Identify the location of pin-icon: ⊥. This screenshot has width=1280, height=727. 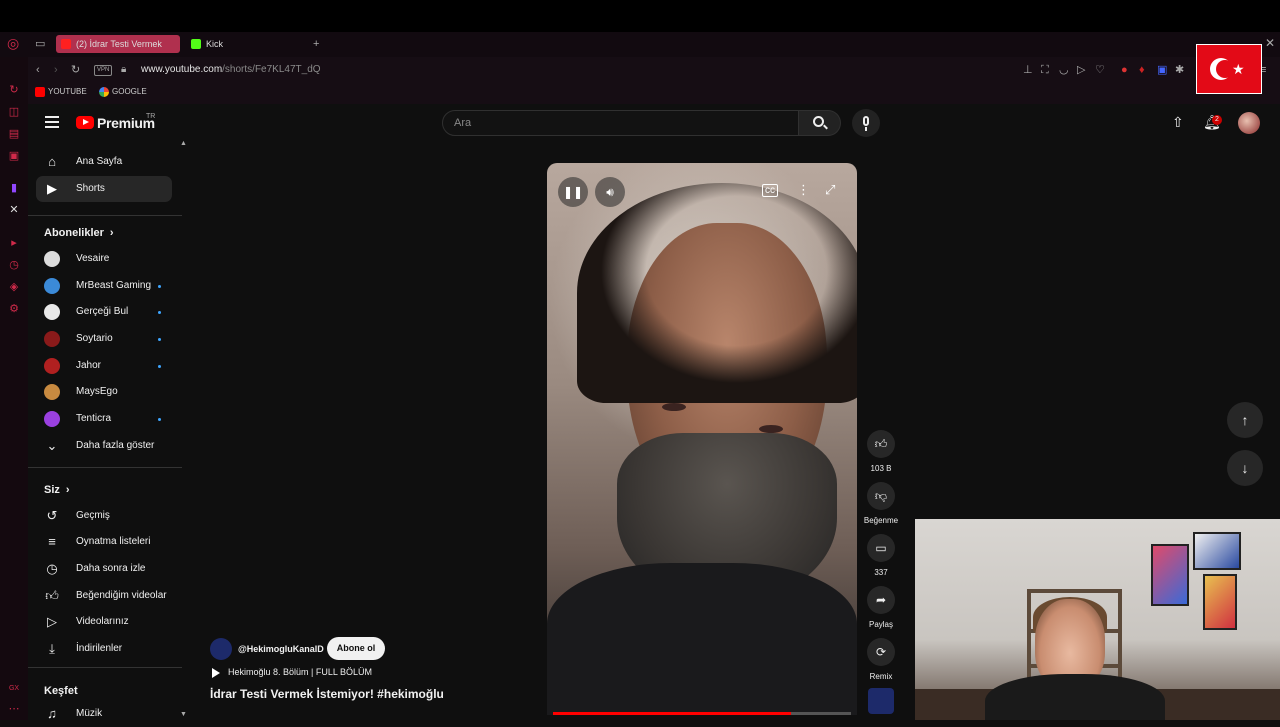
(1028, 70).